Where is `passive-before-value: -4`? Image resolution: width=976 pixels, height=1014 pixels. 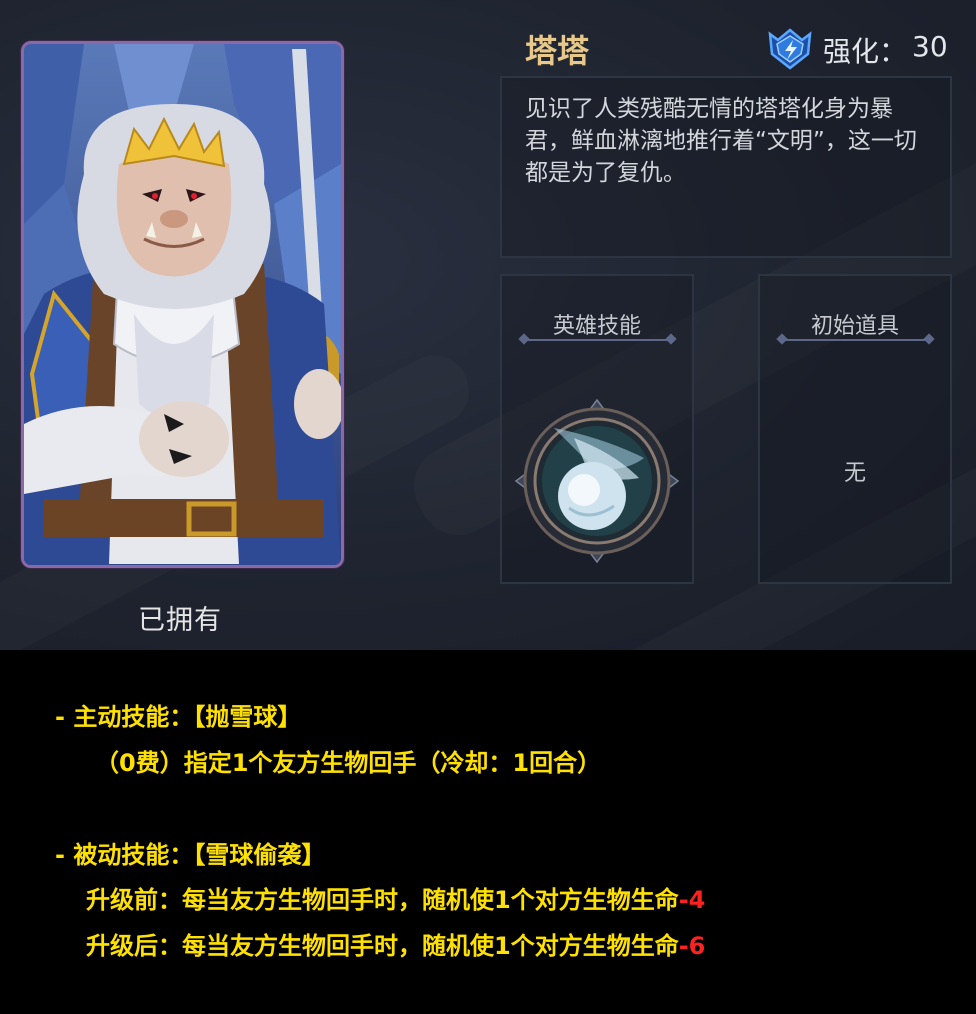 passive-before-value: -4 is located at coordinates (692, 900).